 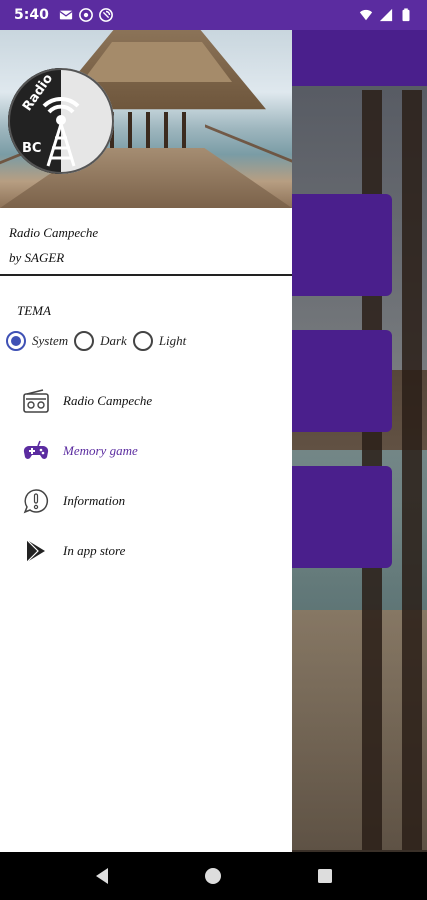 I want to click on menu-item-label: Radio Campeche, so click(x=108, y=400).